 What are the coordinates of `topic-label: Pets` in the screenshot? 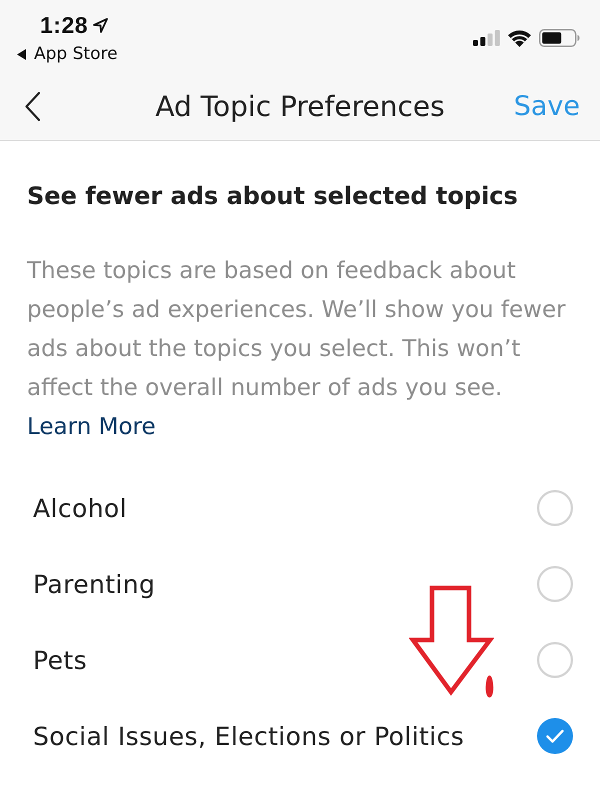 It's located at (60, 660).